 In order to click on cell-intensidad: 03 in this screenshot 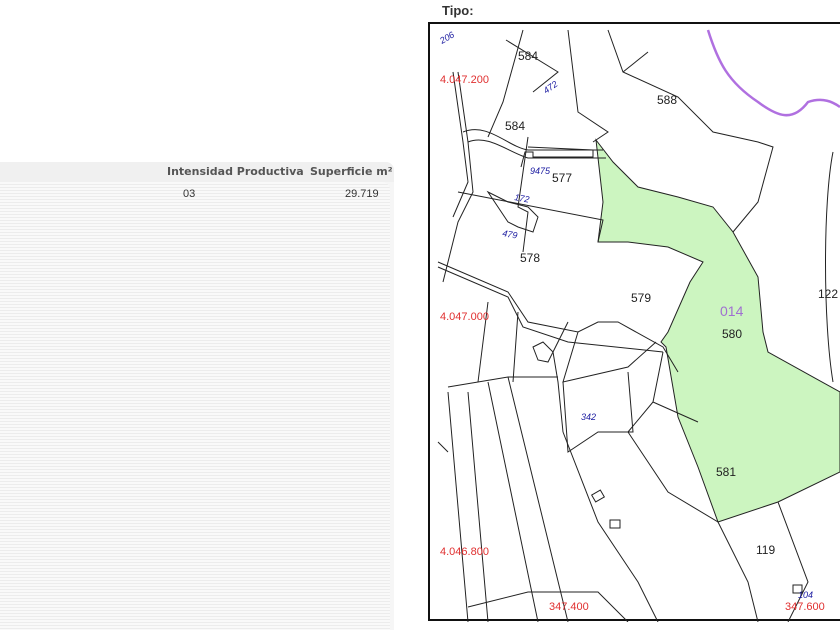, I will do `click(189, 194)`.